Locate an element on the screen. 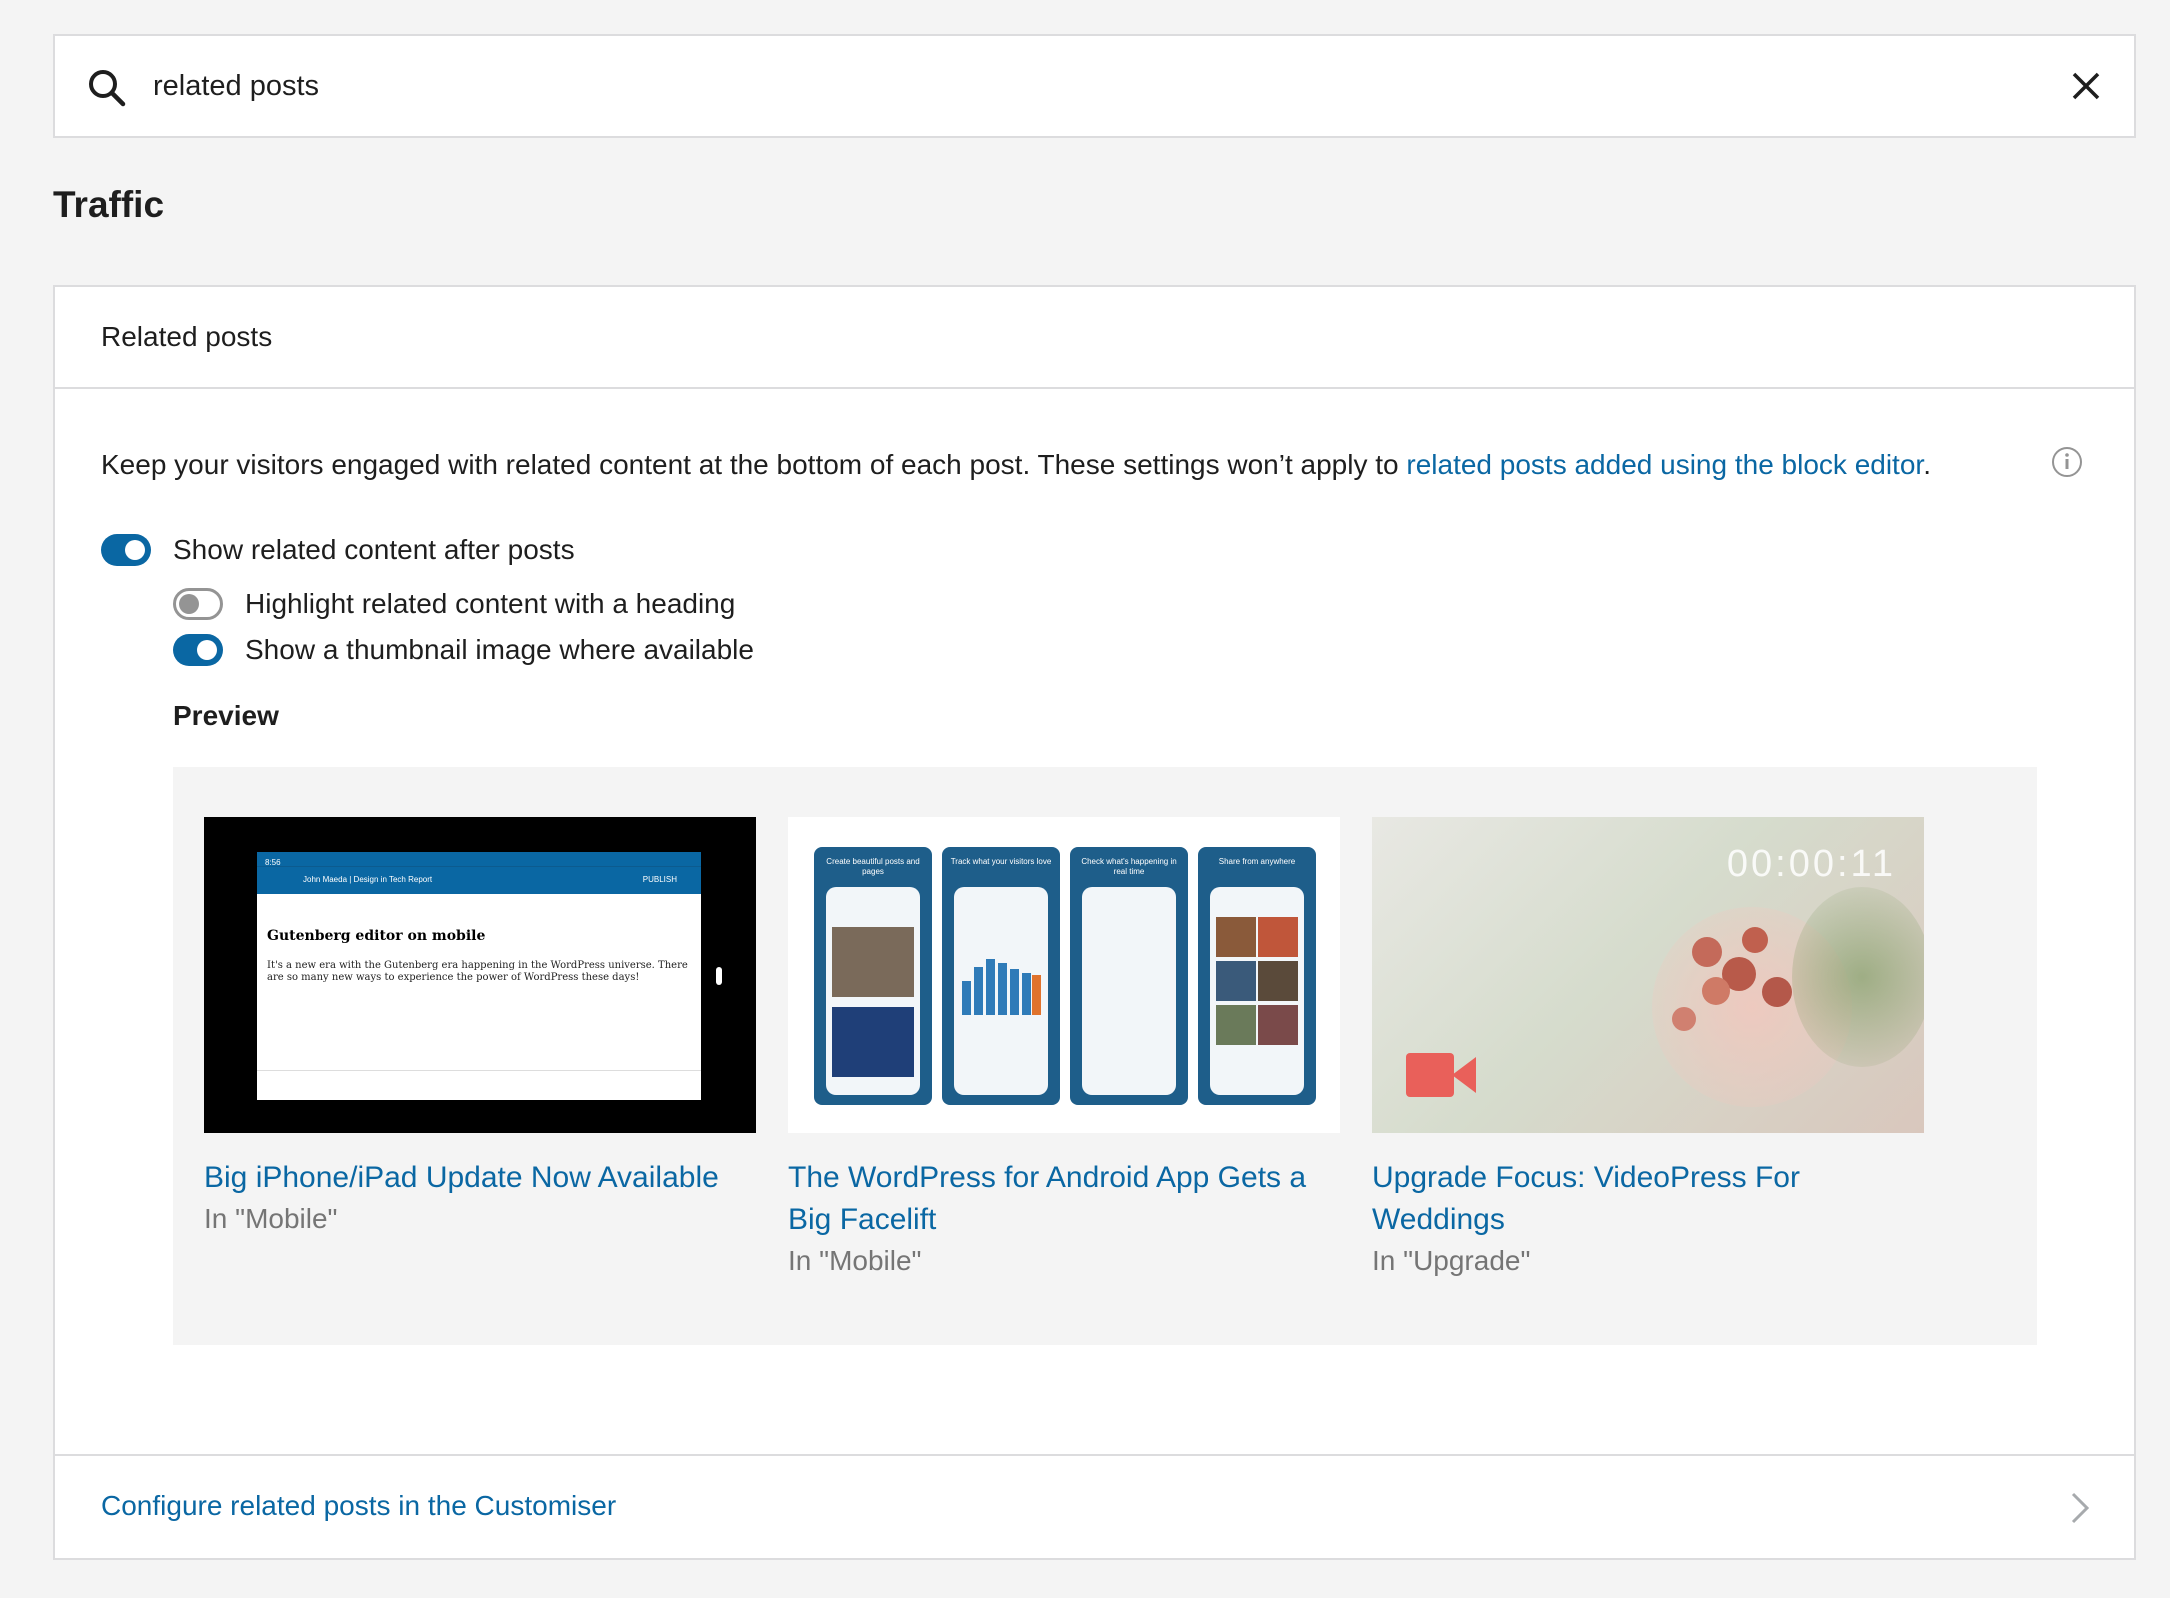 The height and width of the screenshot is (1598, 2170). toggle-row-highlight-heading: Highlight related content with a heading is located at coordinates (454, 604).